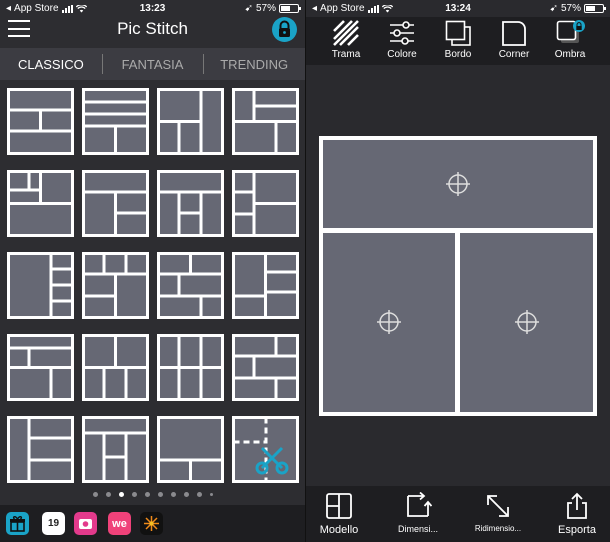 The height and width of the screenshot is (542, 610). Describe the element at coordinates (85, 523) in the screenshot. I see `camera-app-icon` at that location.